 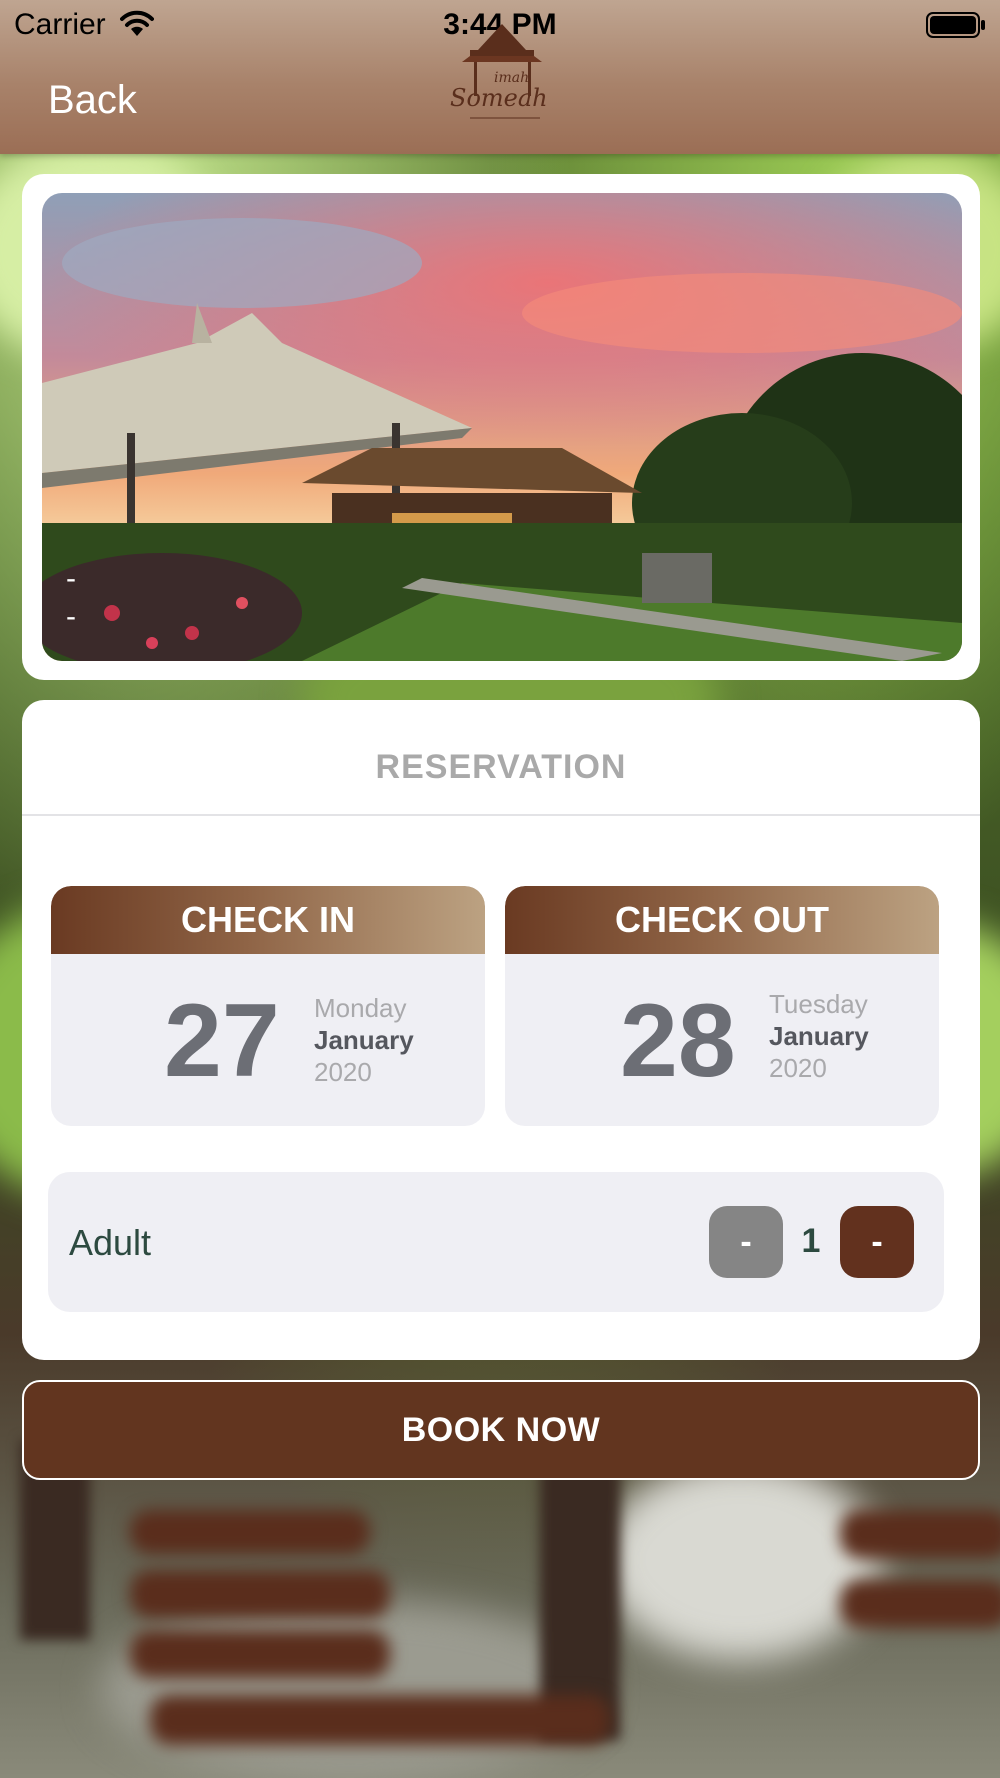 I want to click on divider, so click(x=501, y=815).